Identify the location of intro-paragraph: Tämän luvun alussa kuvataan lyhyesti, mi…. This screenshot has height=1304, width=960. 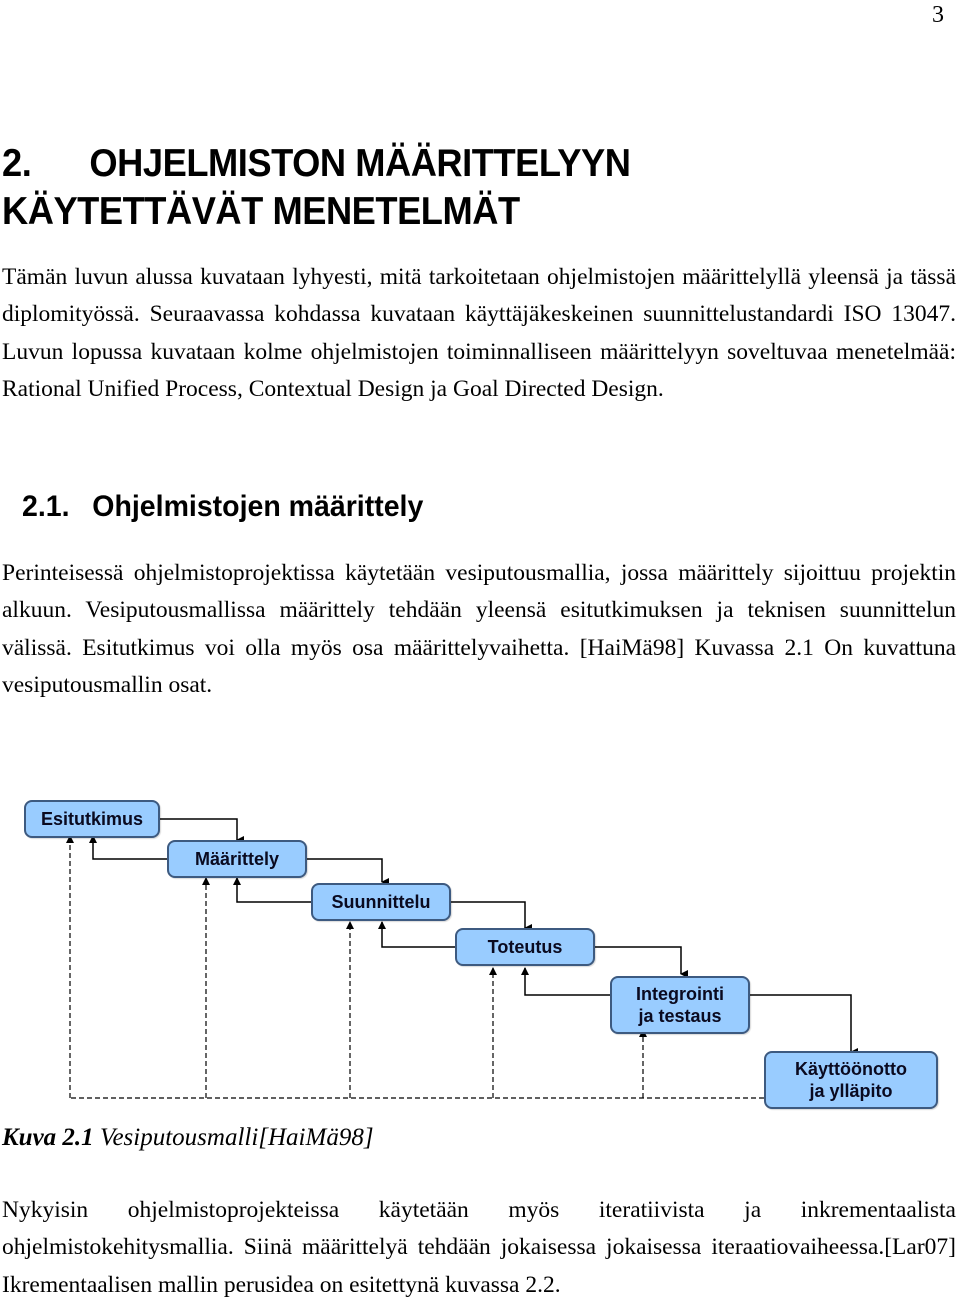
(479, 333).